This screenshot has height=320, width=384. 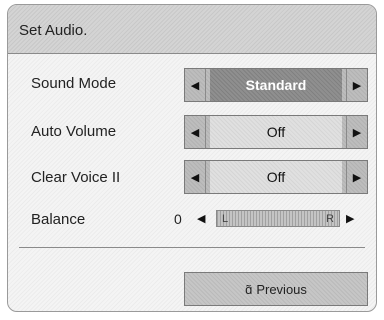 I want to click on balance-left-arrow-icon: ◀, so click(x=201, y=218).